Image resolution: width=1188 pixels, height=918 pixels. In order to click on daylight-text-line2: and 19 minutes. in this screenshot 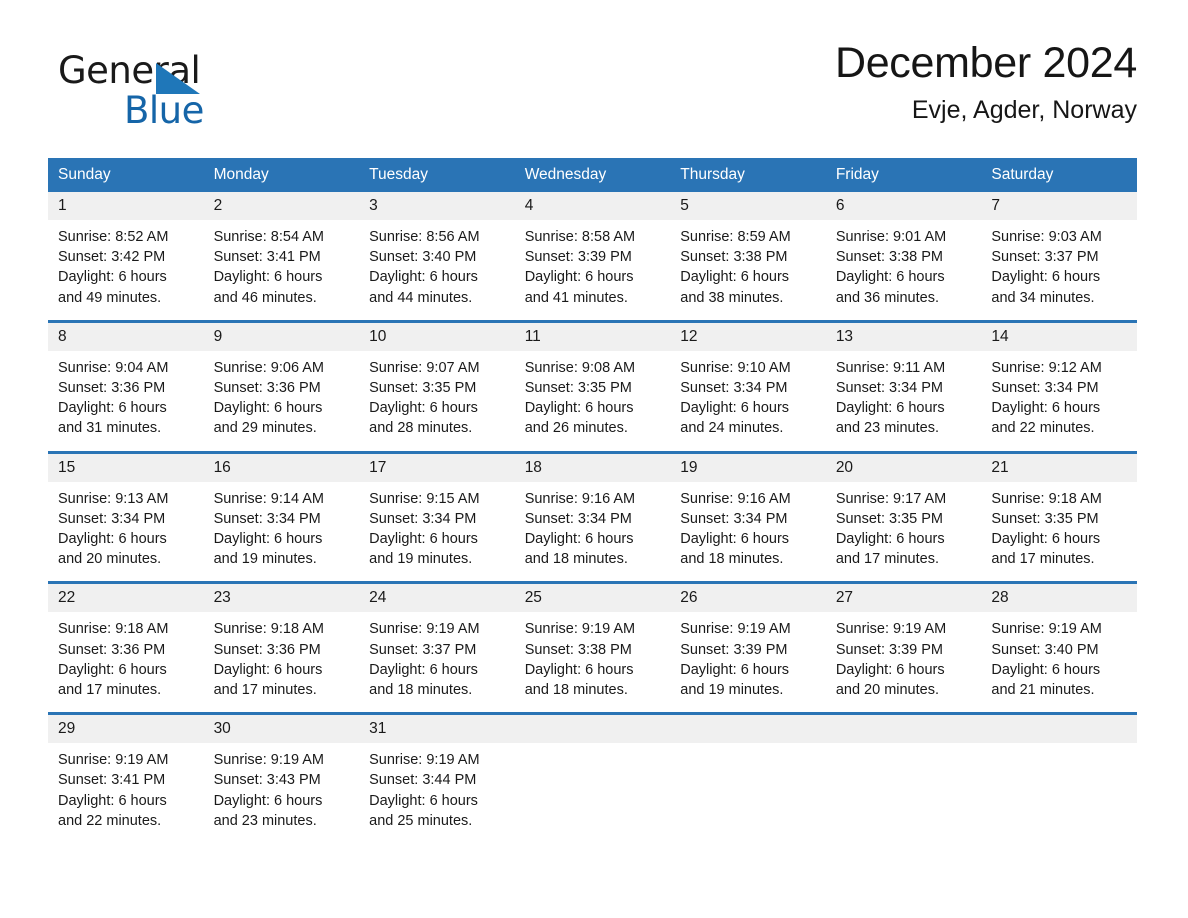, I will do `click(265, 559)`.